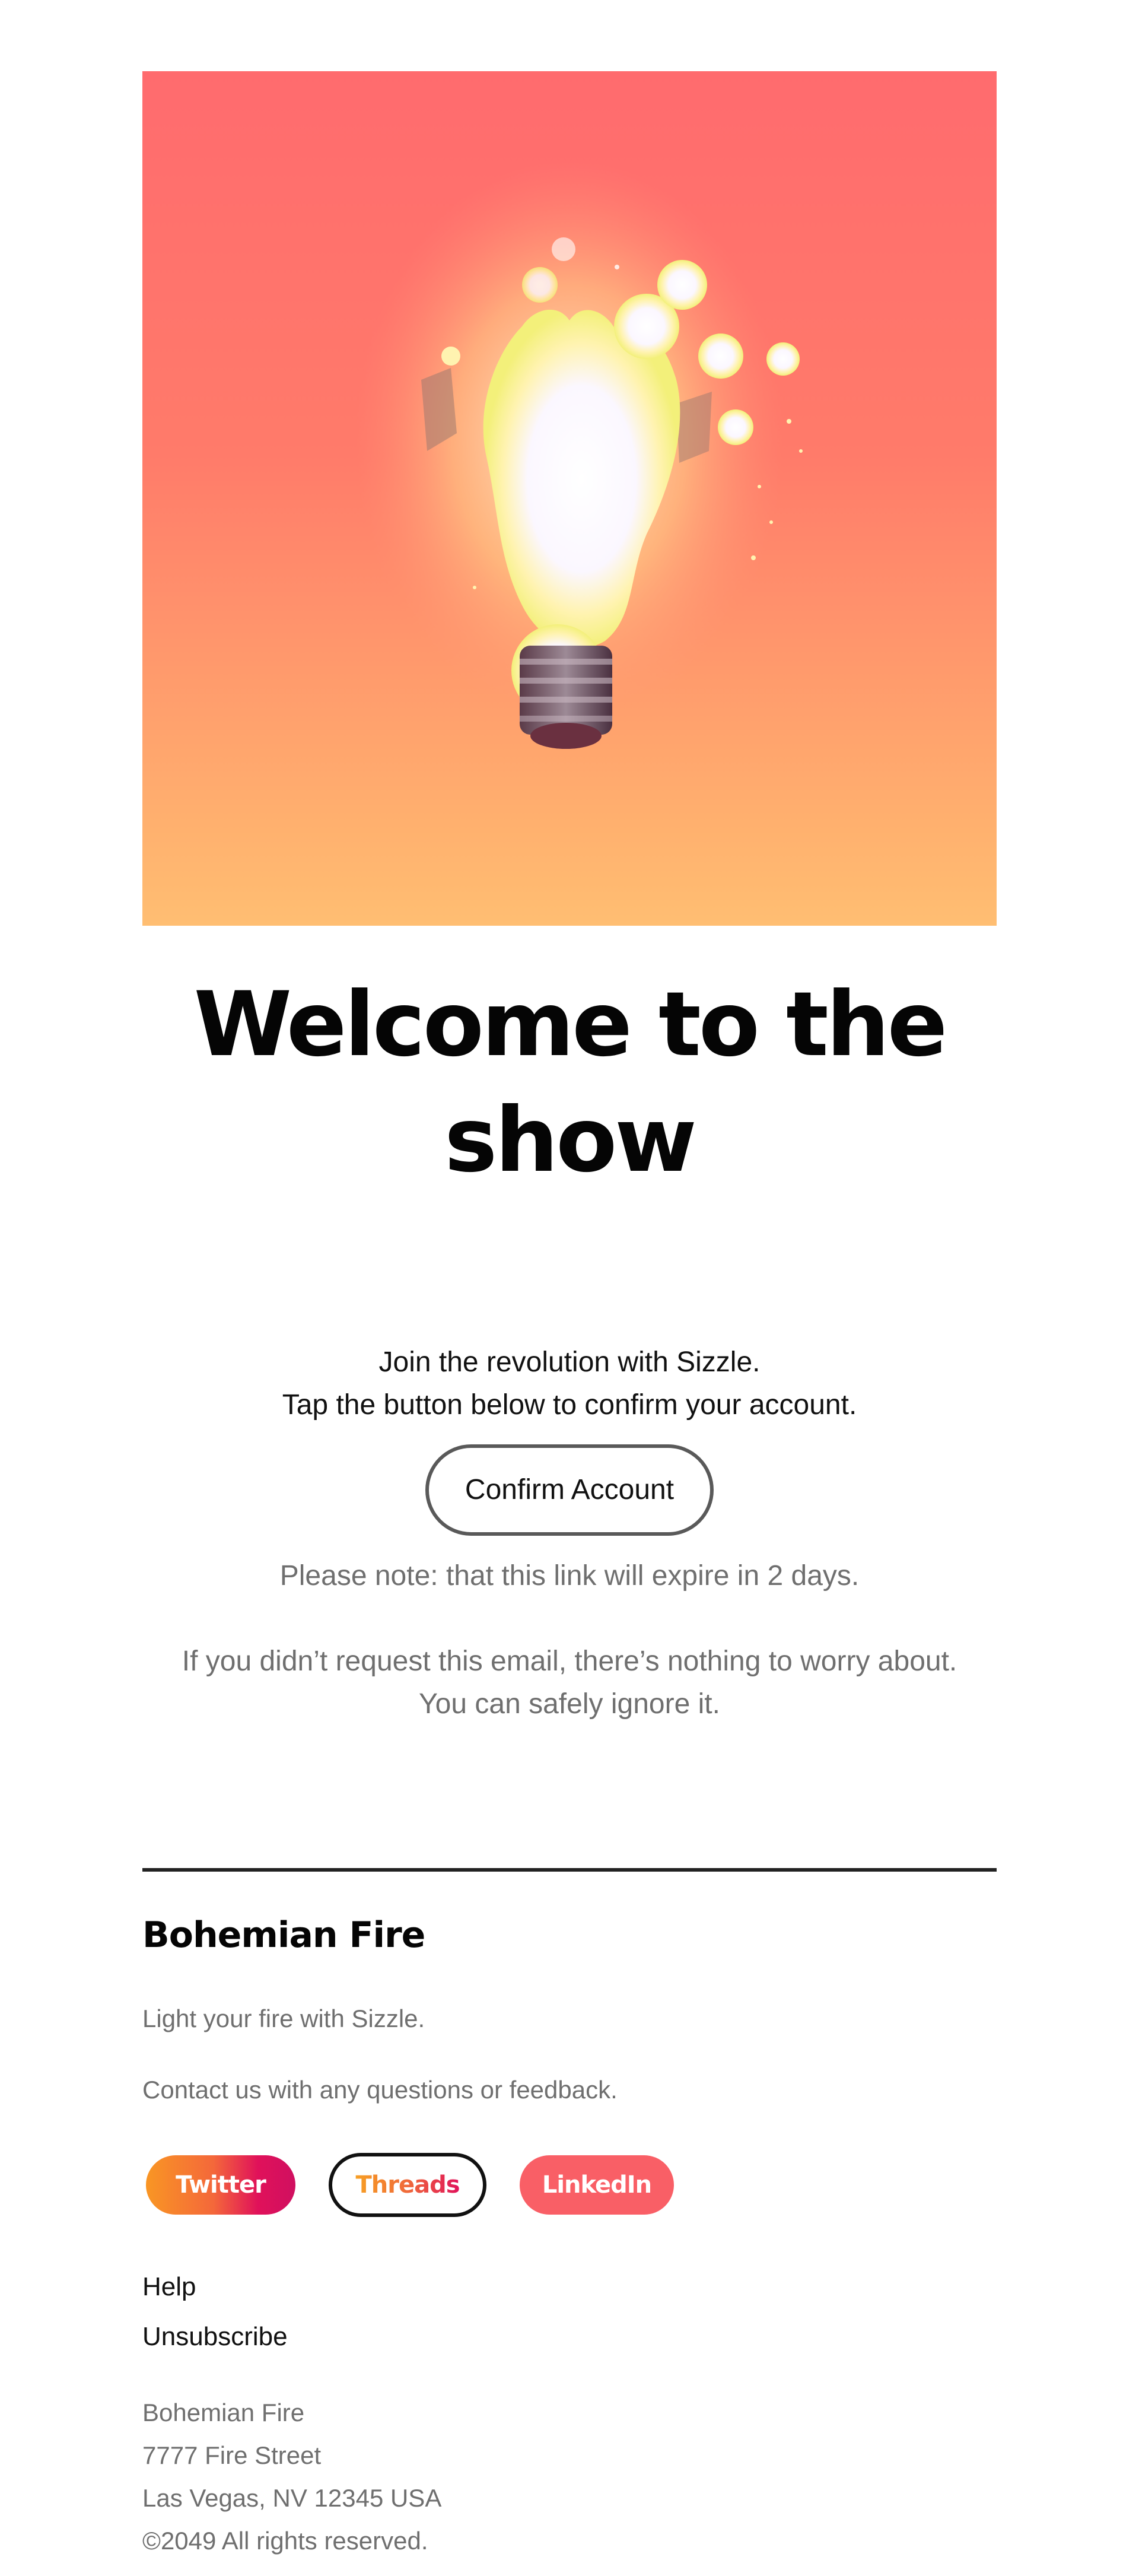  What do you see at coordinates (569, 1704) in the screenshot?
I see `disclaimer-line-2: You can safely ignore it.` at bounding box center [569, 1704].